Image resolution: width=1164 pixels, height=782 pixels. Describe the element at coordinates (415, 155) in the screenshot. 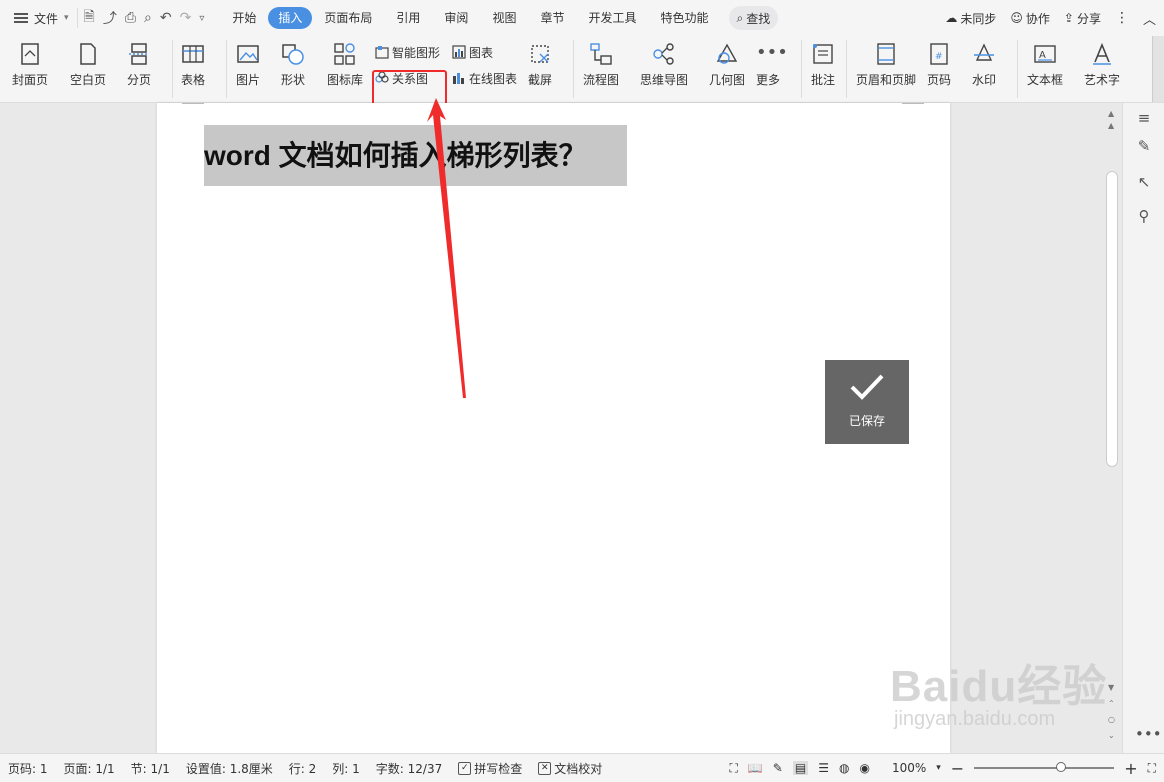

I see `document-title-text: word 文档如何插入梯形列表？` at that location.